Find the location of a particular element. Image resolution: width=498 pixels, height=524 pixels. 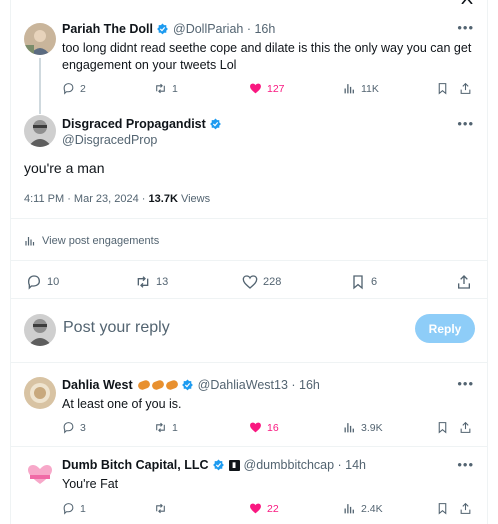

main-retweet-count: 13 is located at coordinates (162, 282).